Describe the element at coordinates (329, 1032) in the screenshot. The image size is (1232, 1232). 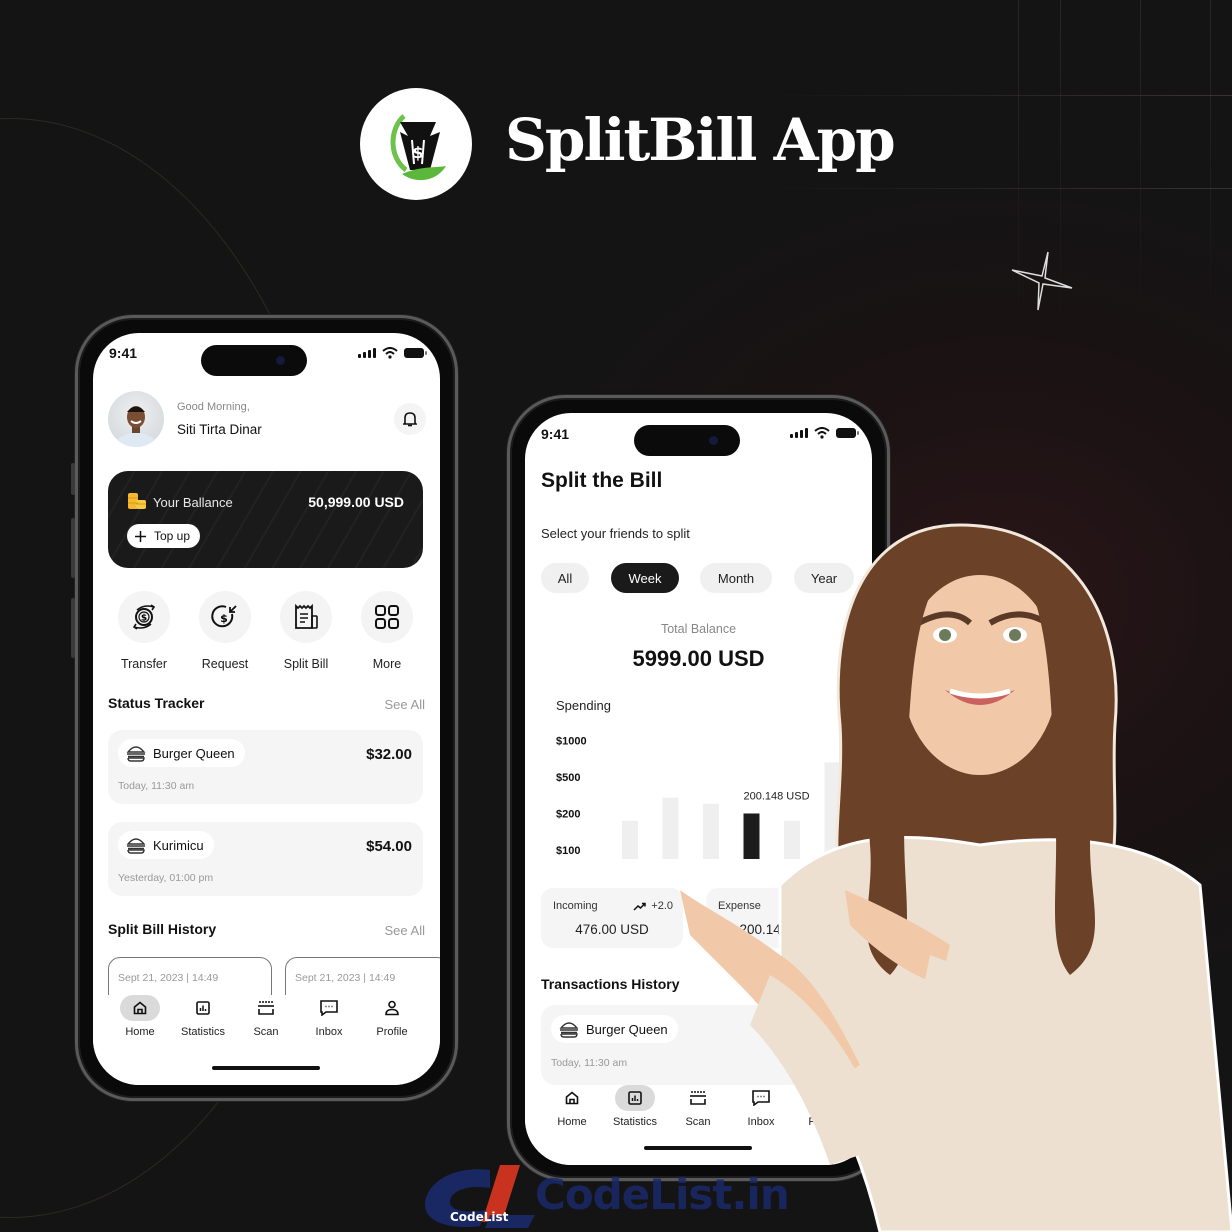
I see `tab-label: Inbox` at that location.